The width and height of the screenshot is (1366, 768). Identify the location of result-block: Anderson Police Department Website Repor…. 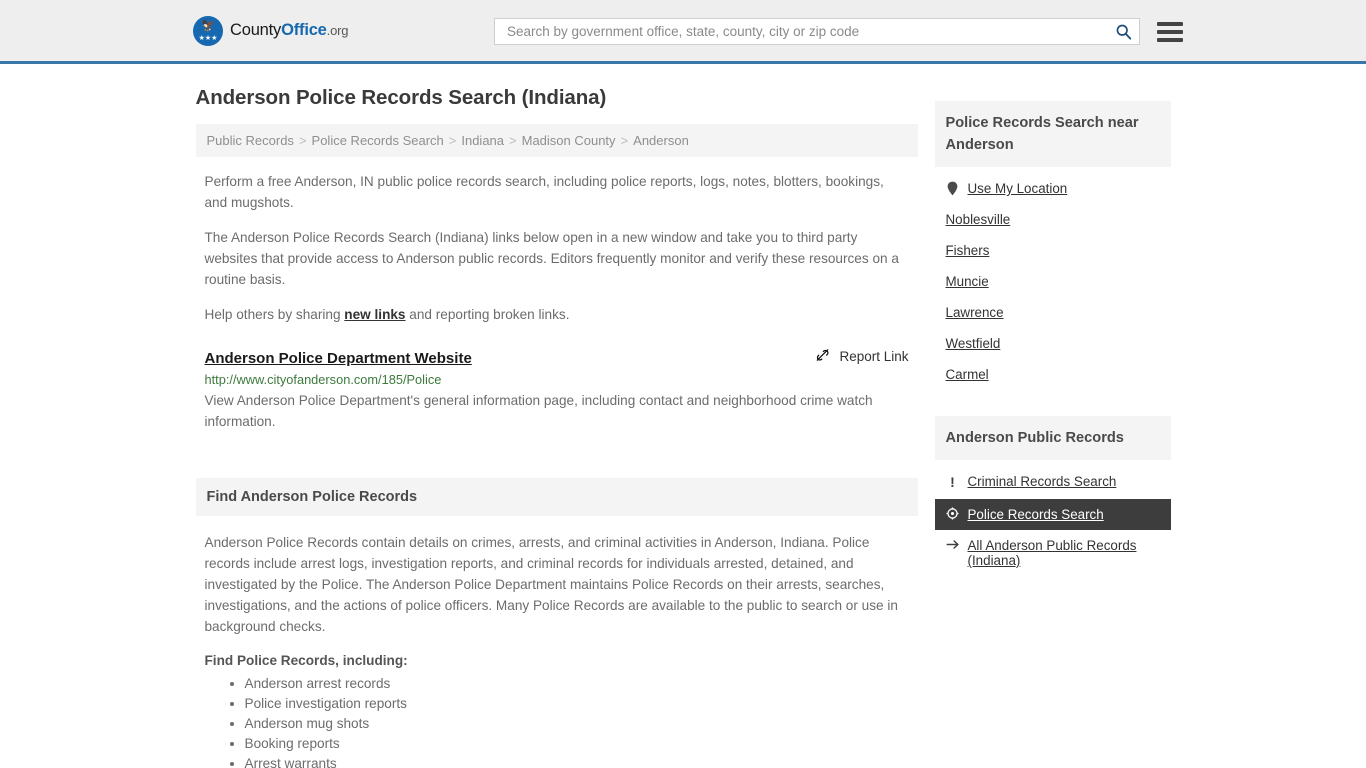
(557, 389).